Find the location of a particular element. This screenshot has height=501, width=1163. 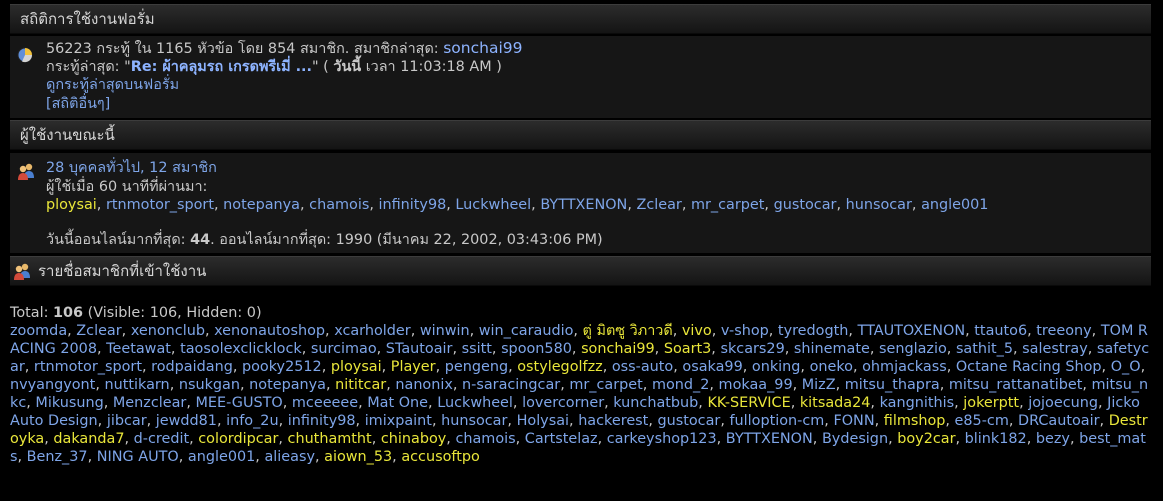

member-user-link: KK-SERVICE is located at coordinates (748, 403).